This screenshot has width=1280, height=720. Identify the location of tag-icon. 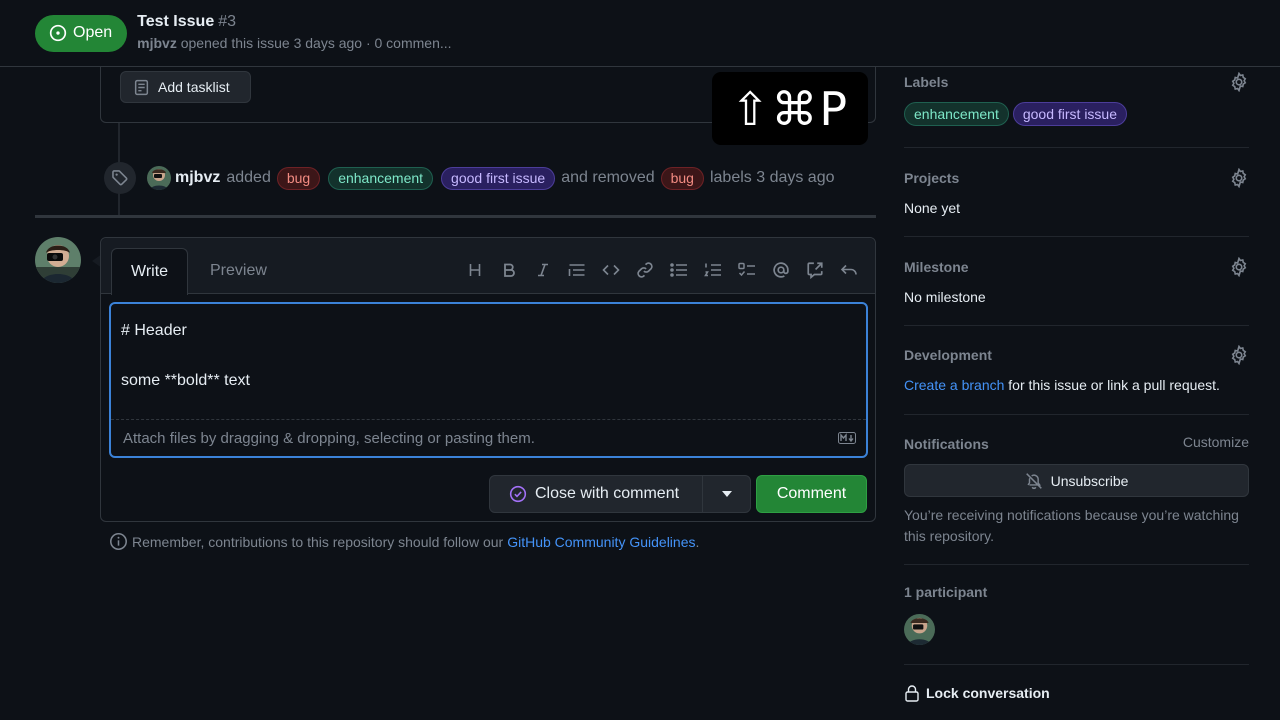
(120, 178).